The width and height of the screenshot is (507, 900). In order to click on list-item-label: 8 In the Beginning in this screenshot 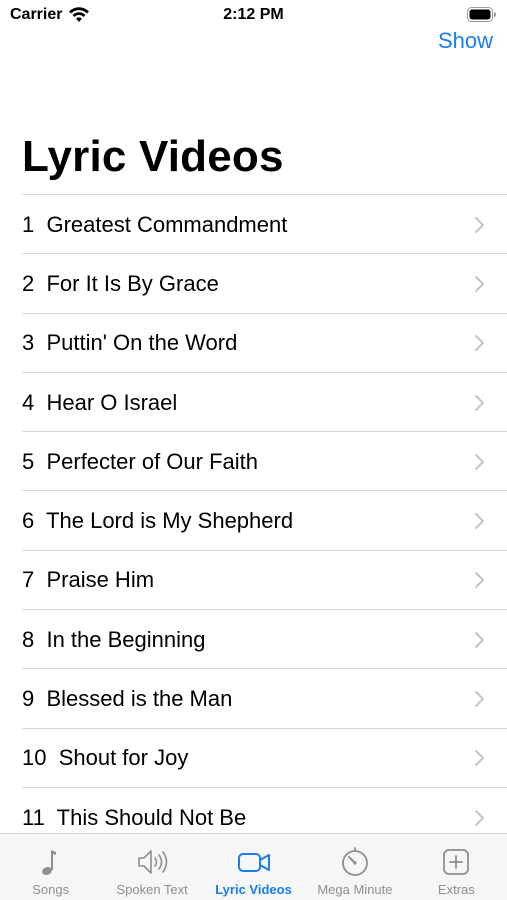, I will do `click(114, 639)`.